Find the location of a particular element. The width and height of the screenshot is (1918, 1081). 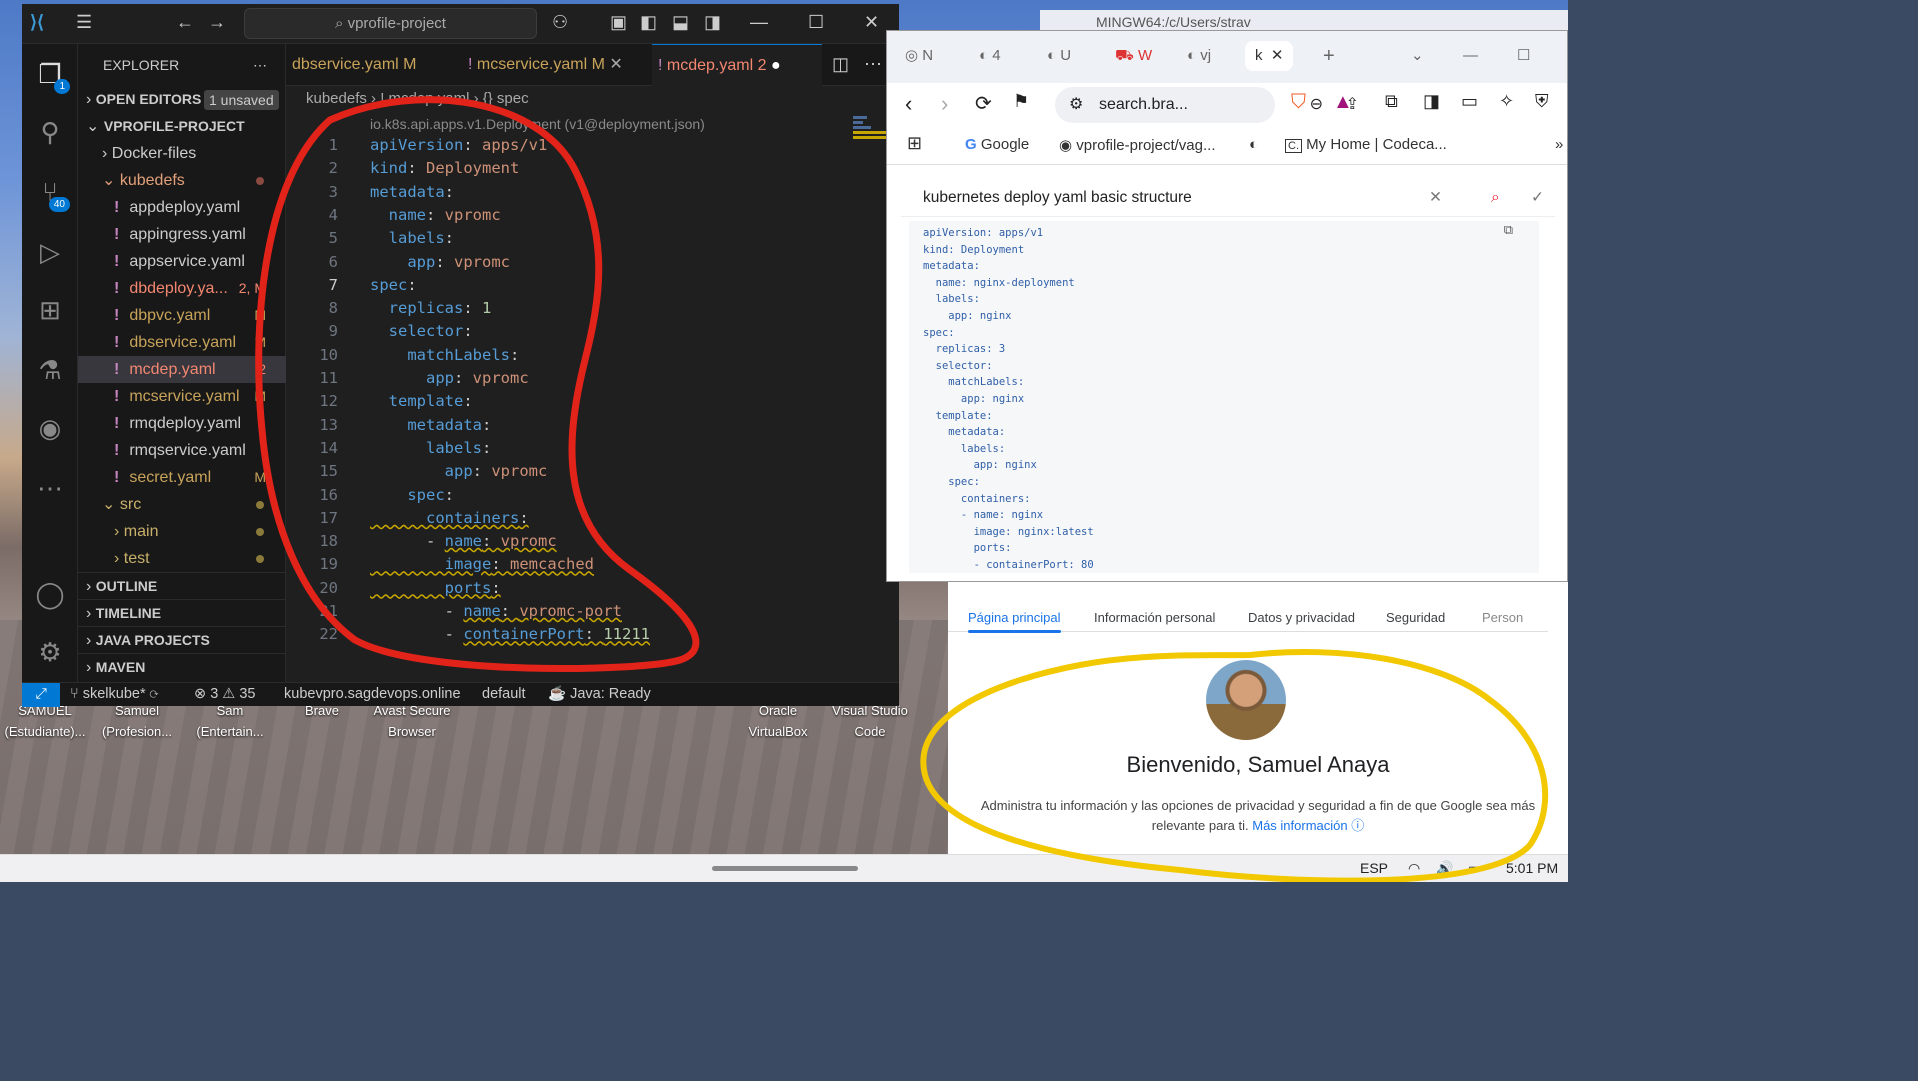

explorer-more-icon: ⋯ is located at coordinates (260, 65).